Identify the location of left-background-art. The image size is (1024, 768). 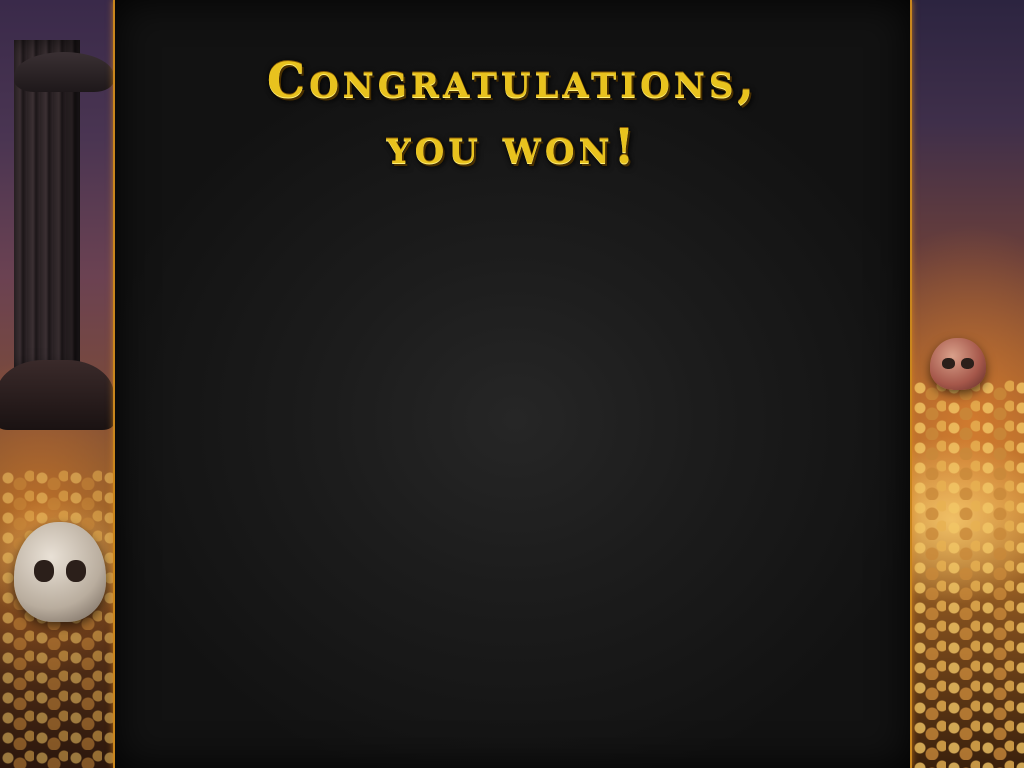
(56, 384).